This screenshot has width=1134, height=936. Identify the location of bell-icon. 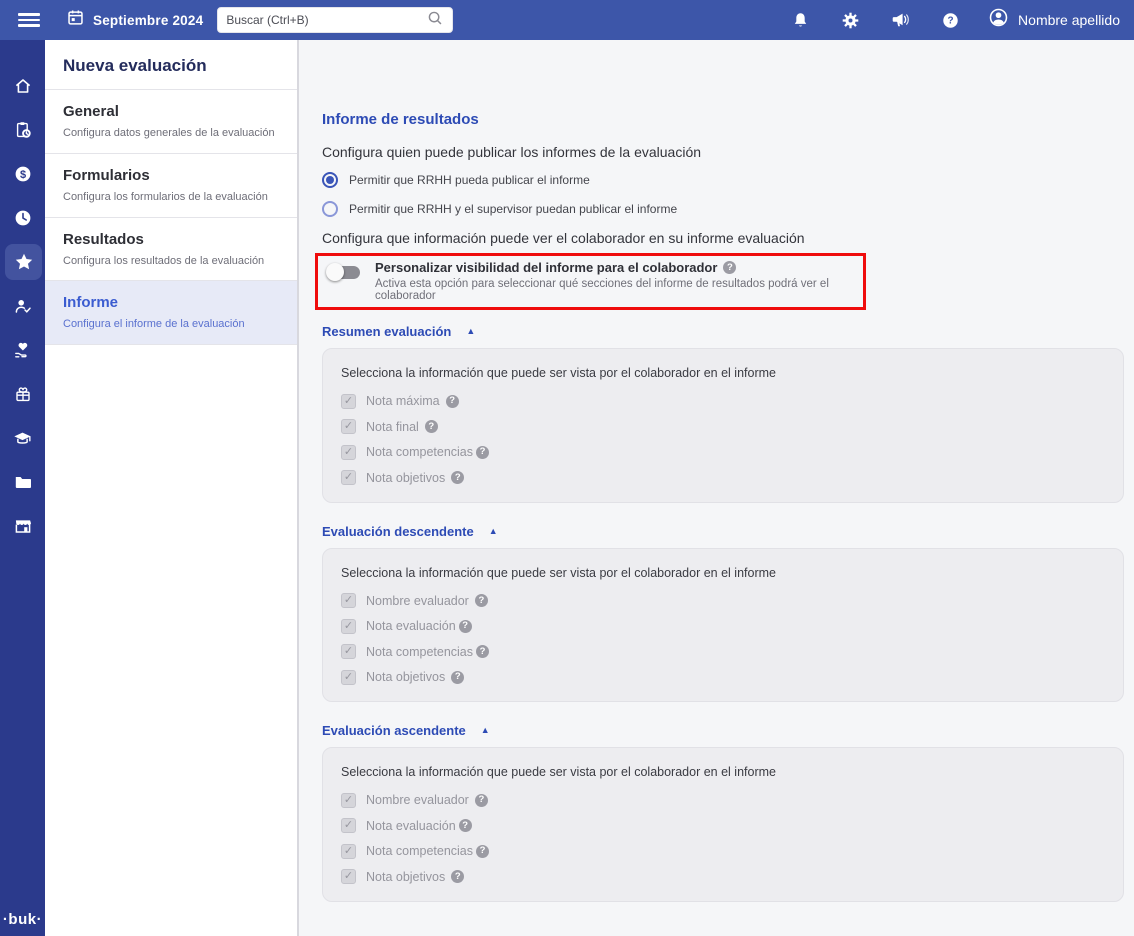
(800, 20).